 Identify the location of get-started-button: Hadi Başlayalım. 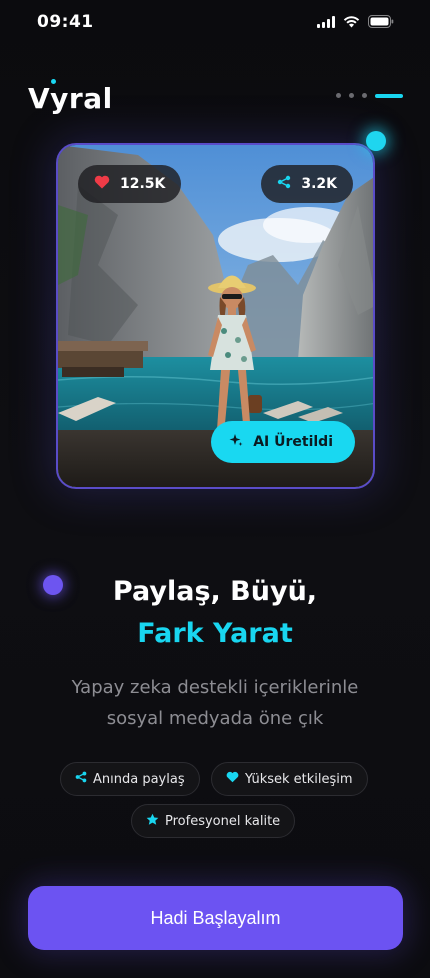
(215, 918).